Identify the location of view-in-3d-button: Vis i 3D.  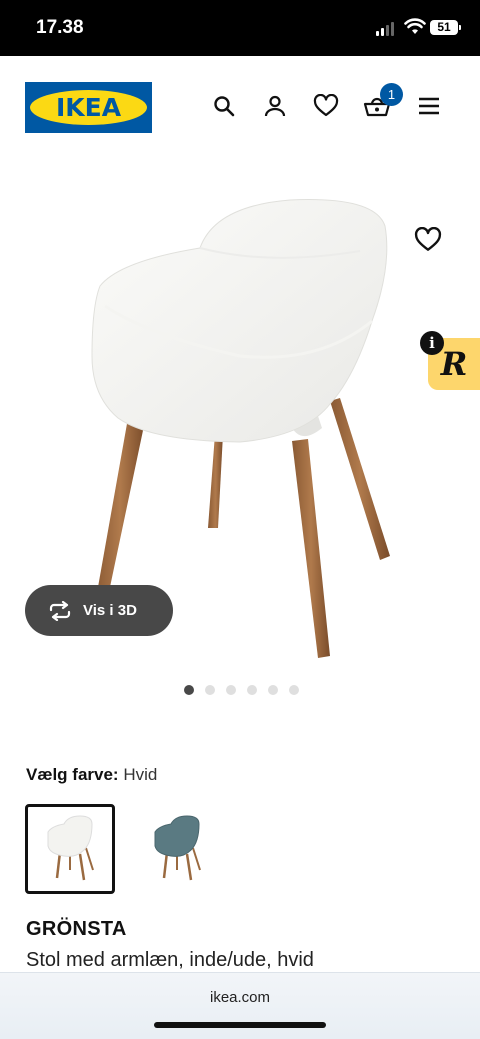
(99, 610).